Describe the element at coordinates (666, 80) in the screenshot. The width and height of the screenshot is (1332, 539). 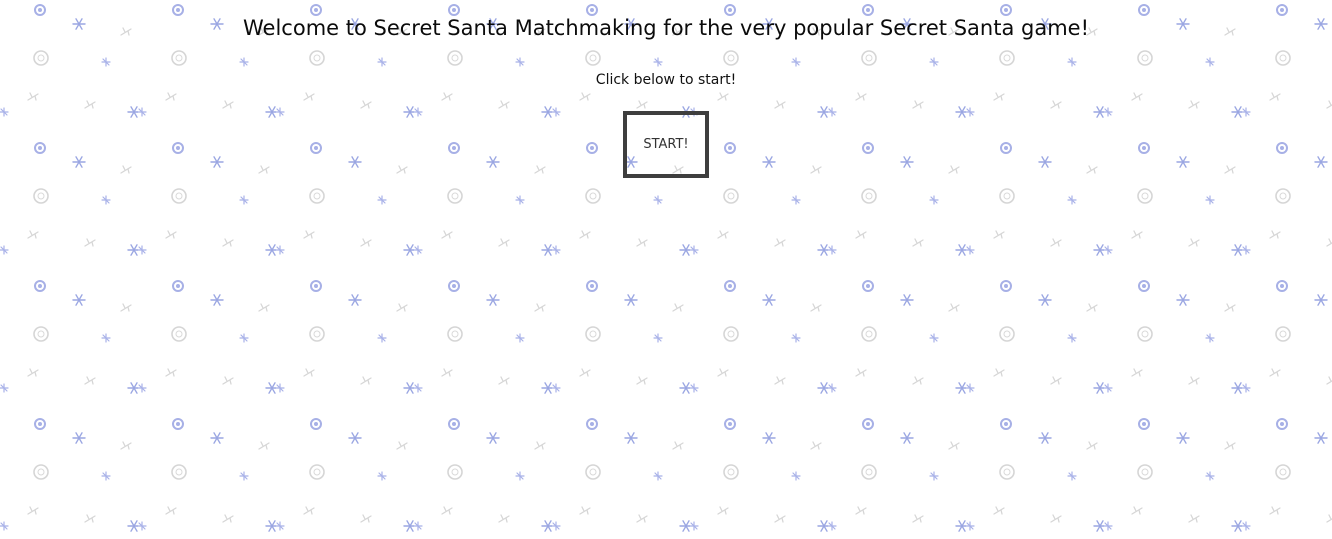
I see `start-instruction: Click below to start!` at that location.